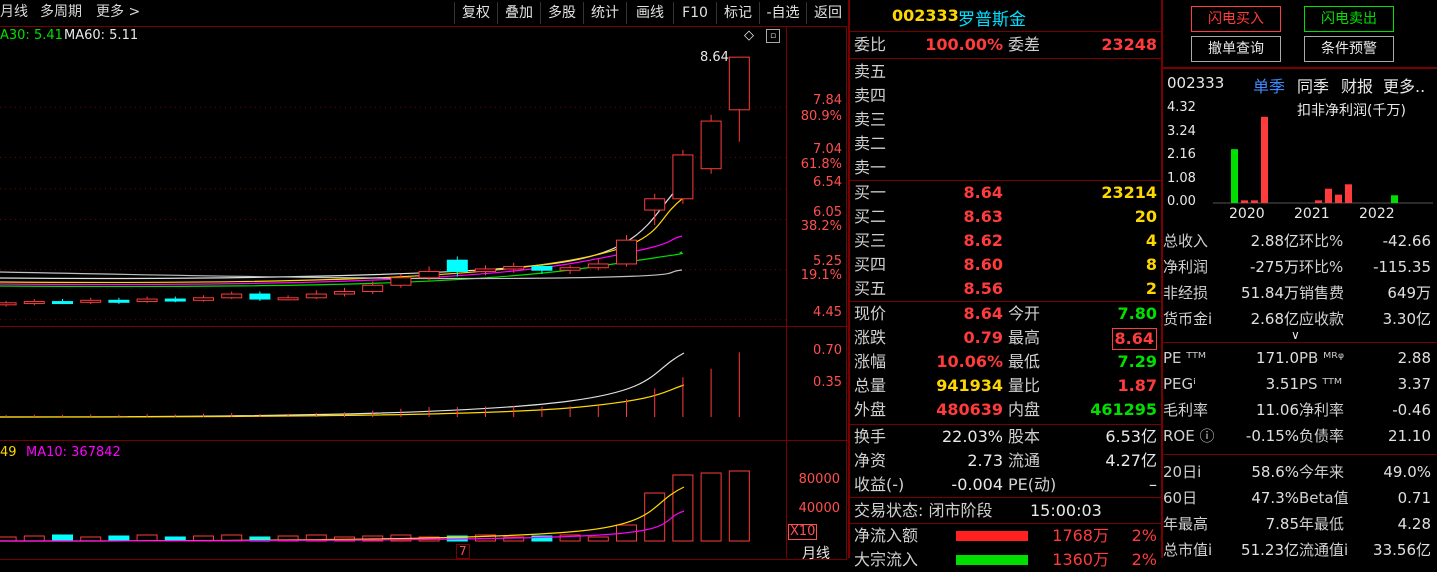  Describe the element at coordinates (118, 12) in the screenshot. I see `more-menu: 更多 >` at that location.